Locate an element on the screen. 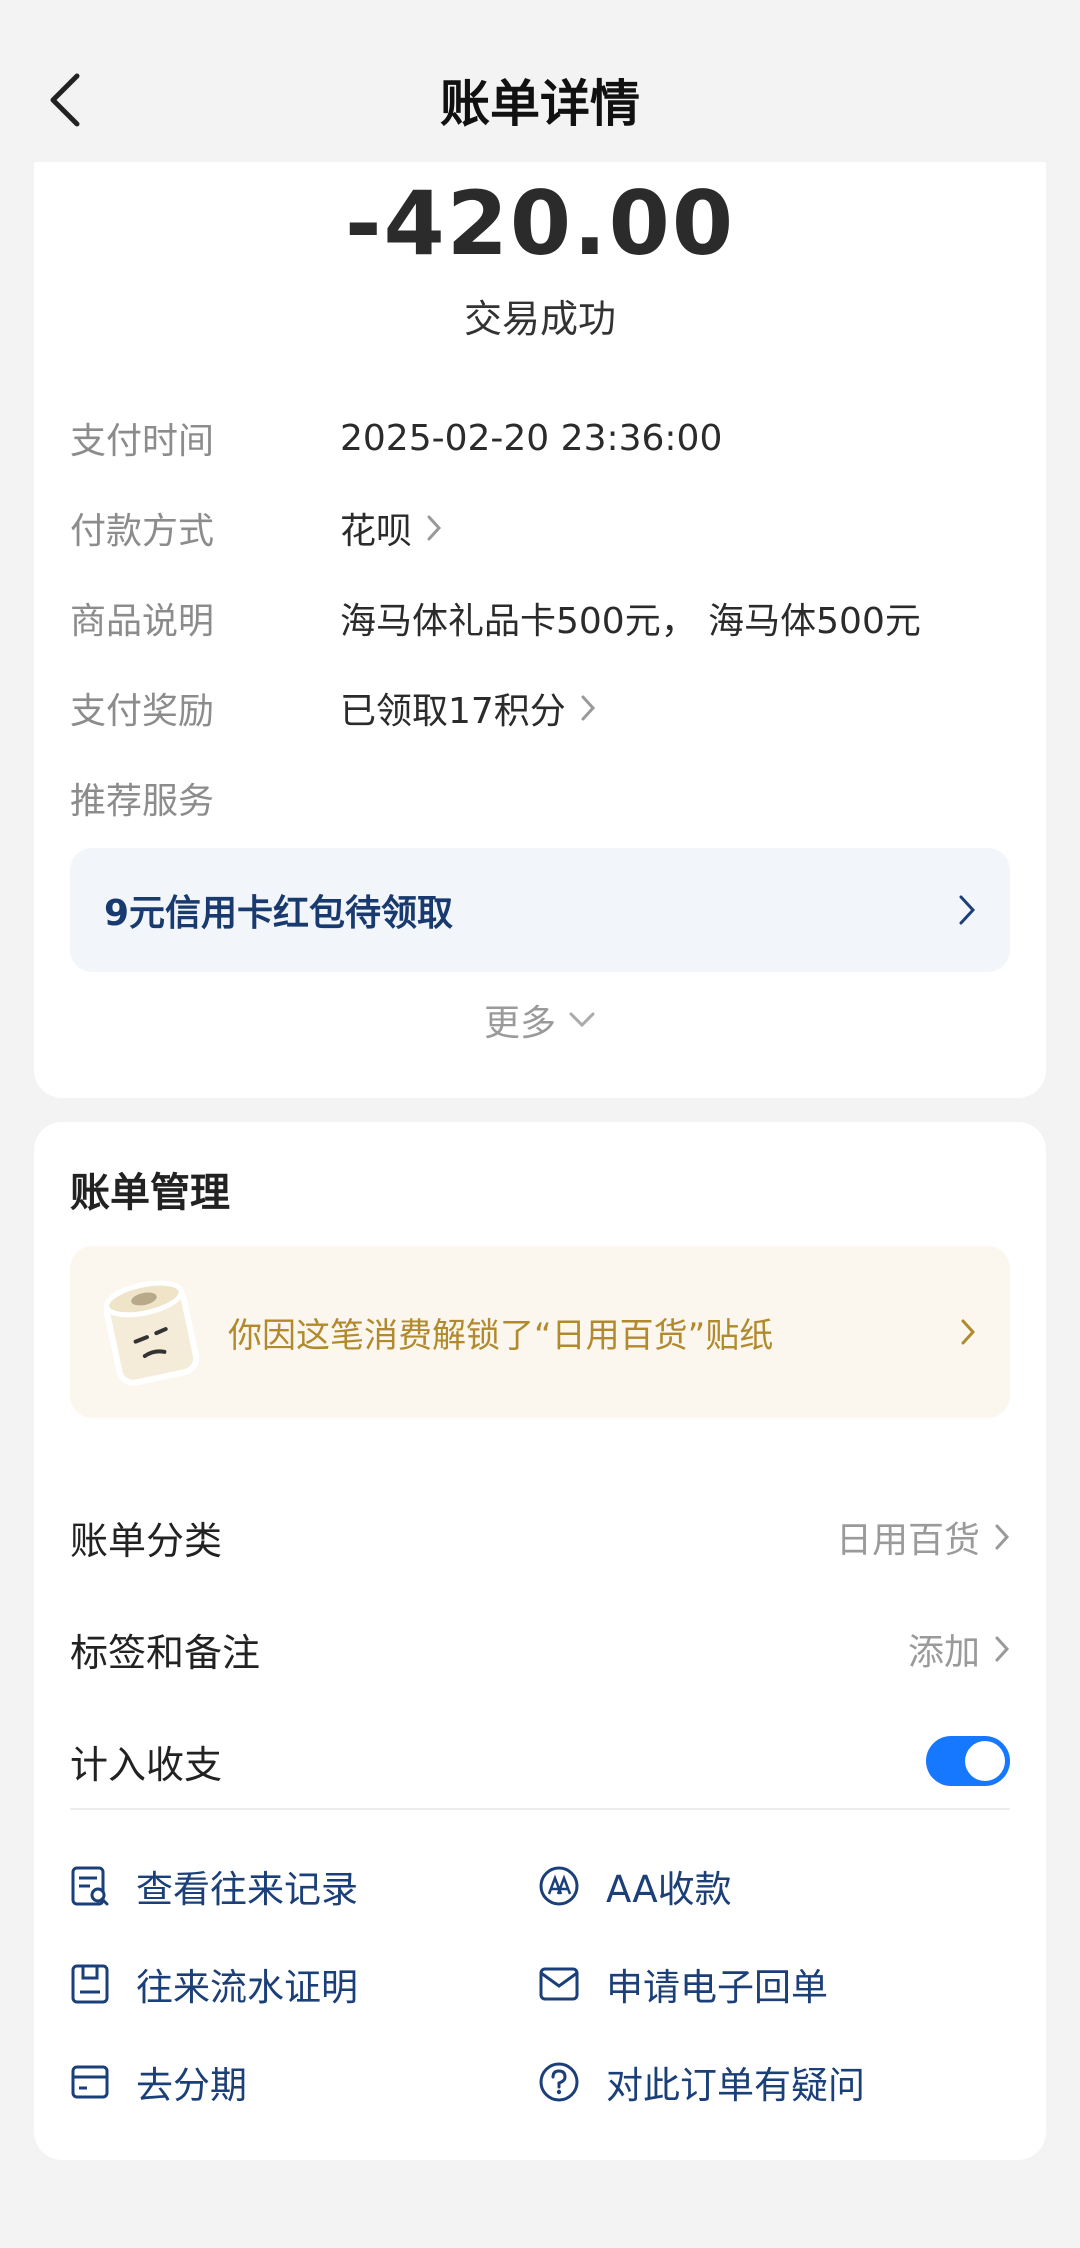  more-label: 更多 is located at coordinates (519, 1023).